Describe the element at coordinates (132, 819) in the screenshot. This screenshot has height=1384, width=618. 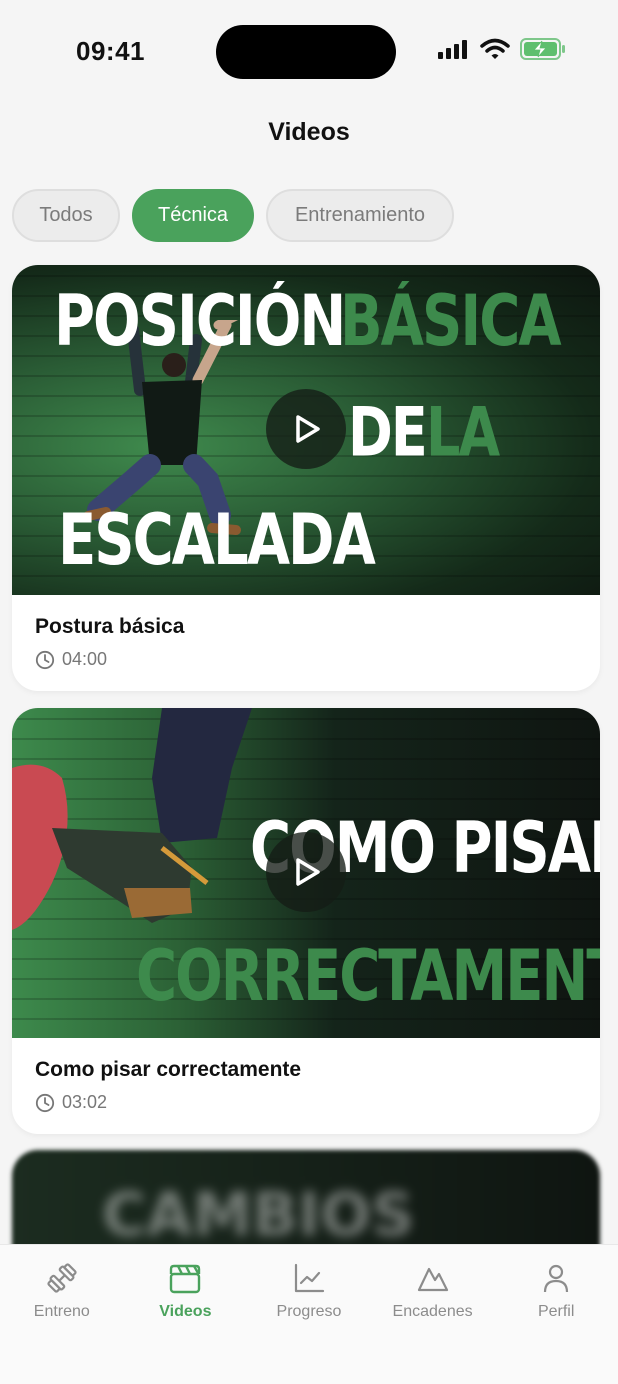
I see `foot-on-hold-figure` at that location.